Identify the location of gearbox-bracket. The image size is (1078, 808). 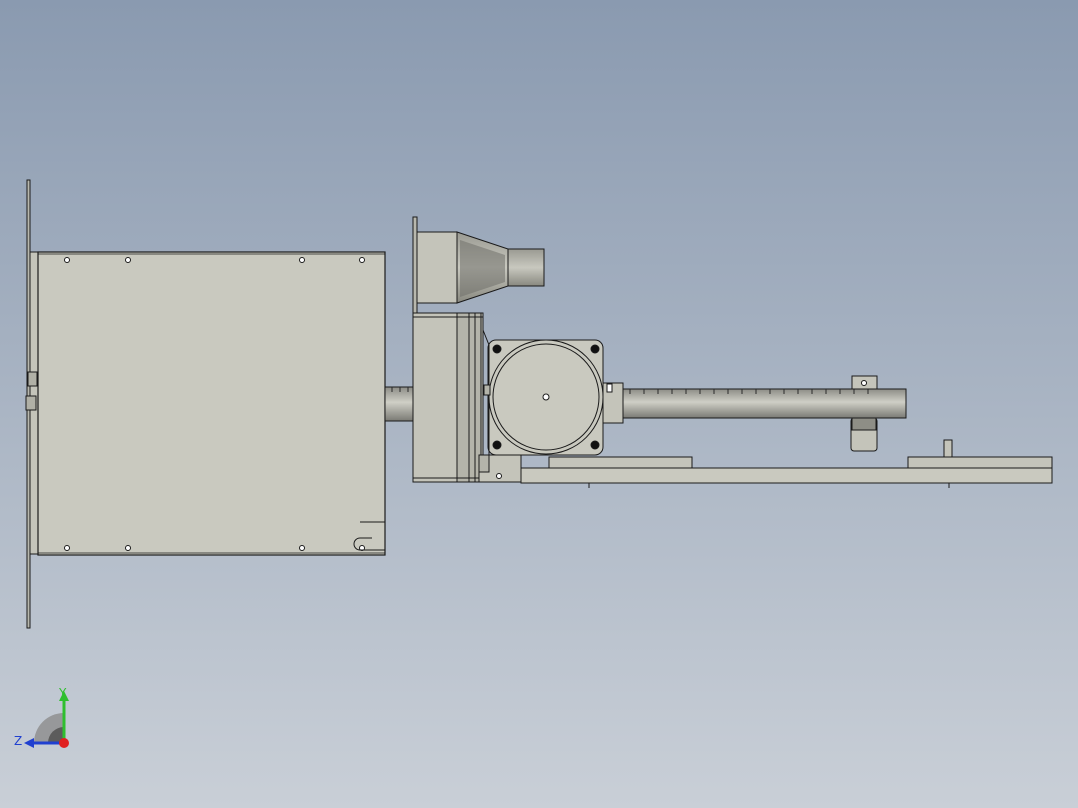
(486, 392).